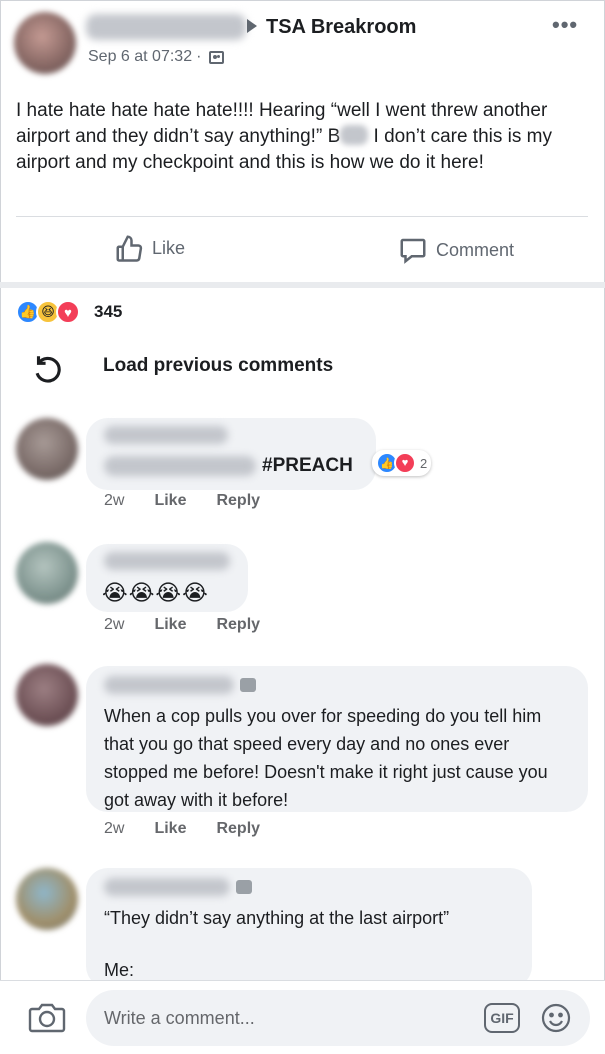 The image size is (605, 1054). What do you see at coordinates (252, 26) in the screenshot?
I see `arrow-right-icon` at bounding box center [252, 26].